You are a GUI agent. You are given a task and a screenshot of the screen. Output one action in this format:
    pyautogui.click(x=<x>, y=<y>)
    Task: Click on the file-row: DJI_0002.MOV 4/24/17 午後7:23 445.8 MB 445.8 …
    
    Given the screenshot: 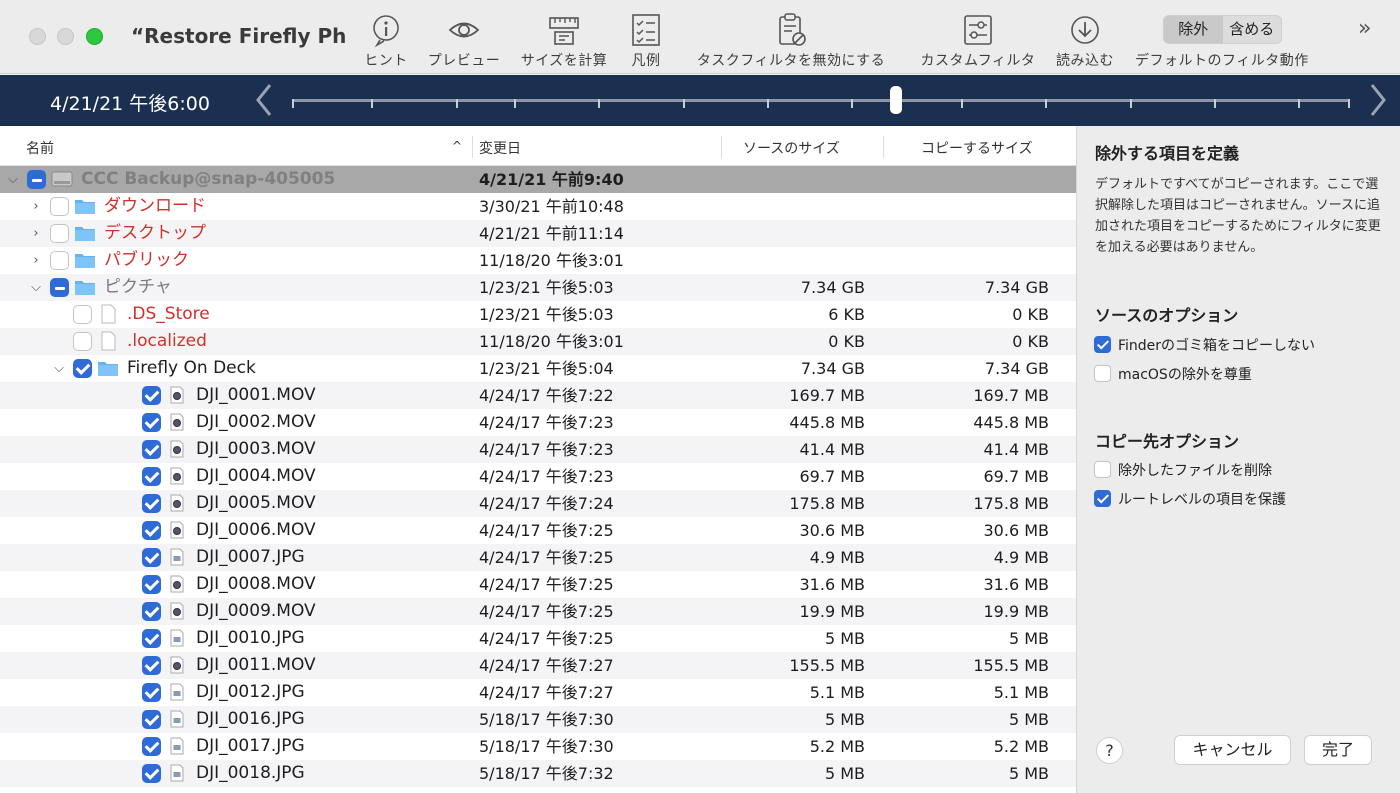 What is the action you would take?
    pyautogui.click(x=538, y=422)
    